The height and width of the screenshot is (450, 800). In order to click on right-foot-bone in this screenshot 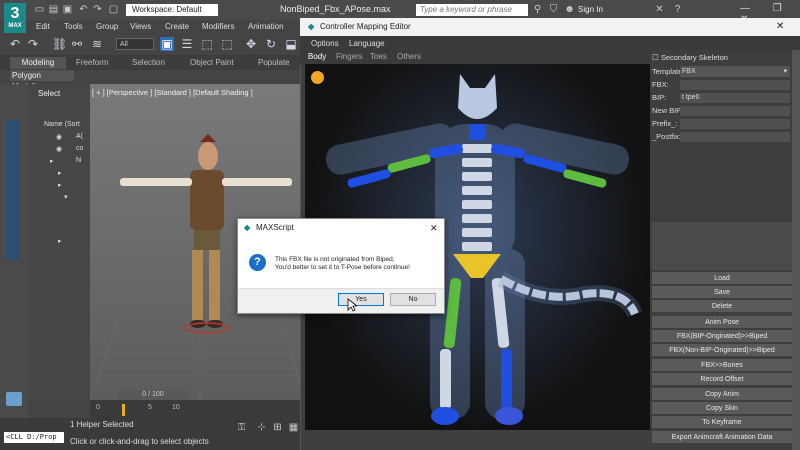, I will do `click(509, 416)`.